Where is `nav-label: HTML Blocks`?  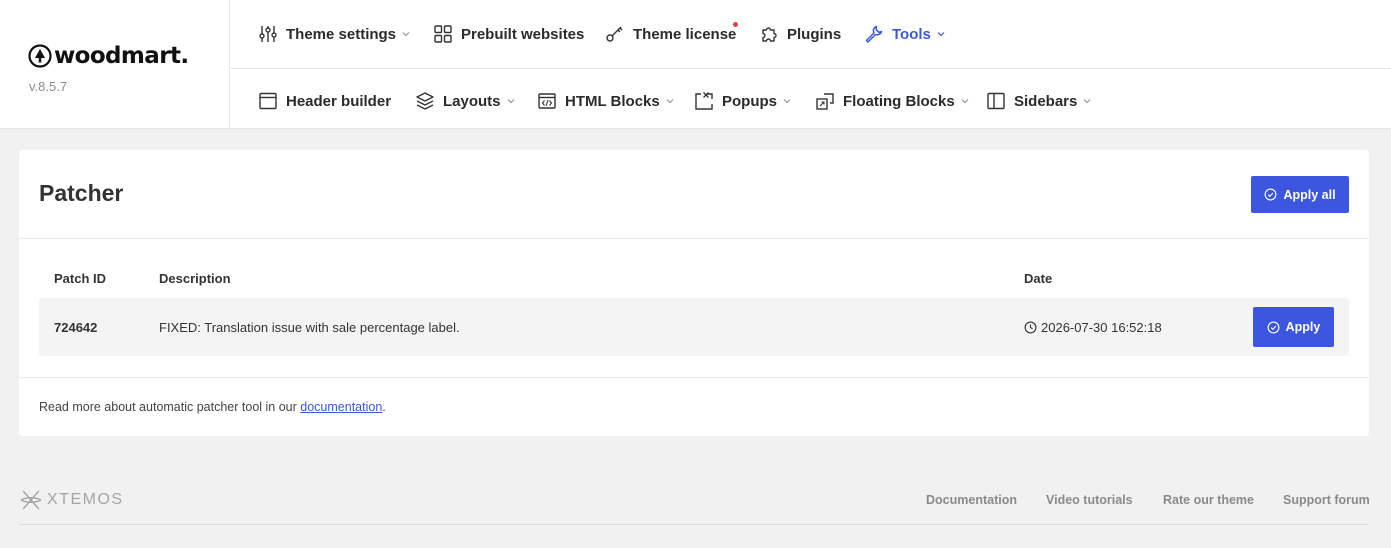 nav-label: HTML Blocks is located at coordinates (612, 101).